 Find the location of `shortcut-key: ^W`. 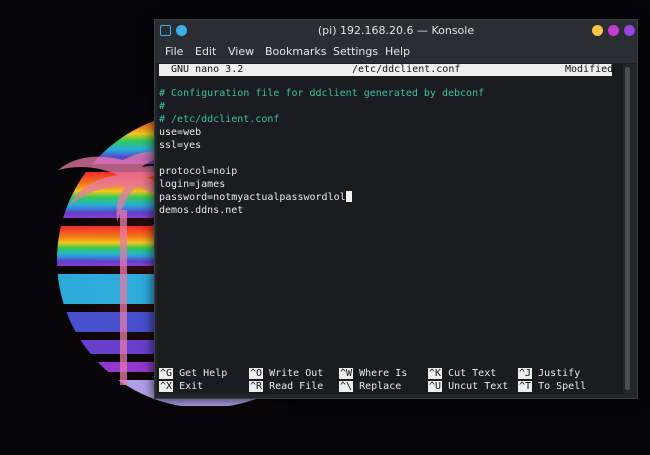

shortcut-key: ^W is located at coordinates (346, 373).